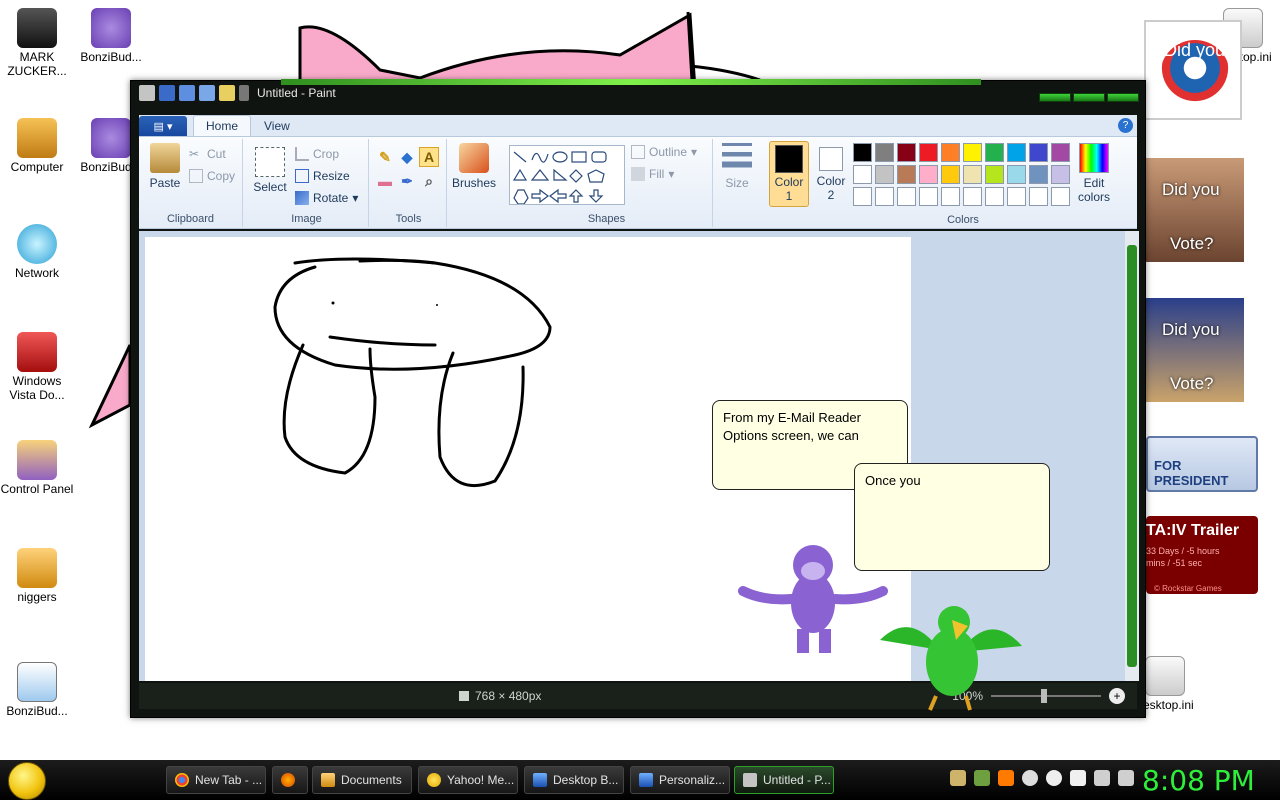 This screenshot has height=800, width=1280. What do you see at coordinates (951, 656) in the screenshot?
I see `parrot-character` at bounding box center [951, 656].